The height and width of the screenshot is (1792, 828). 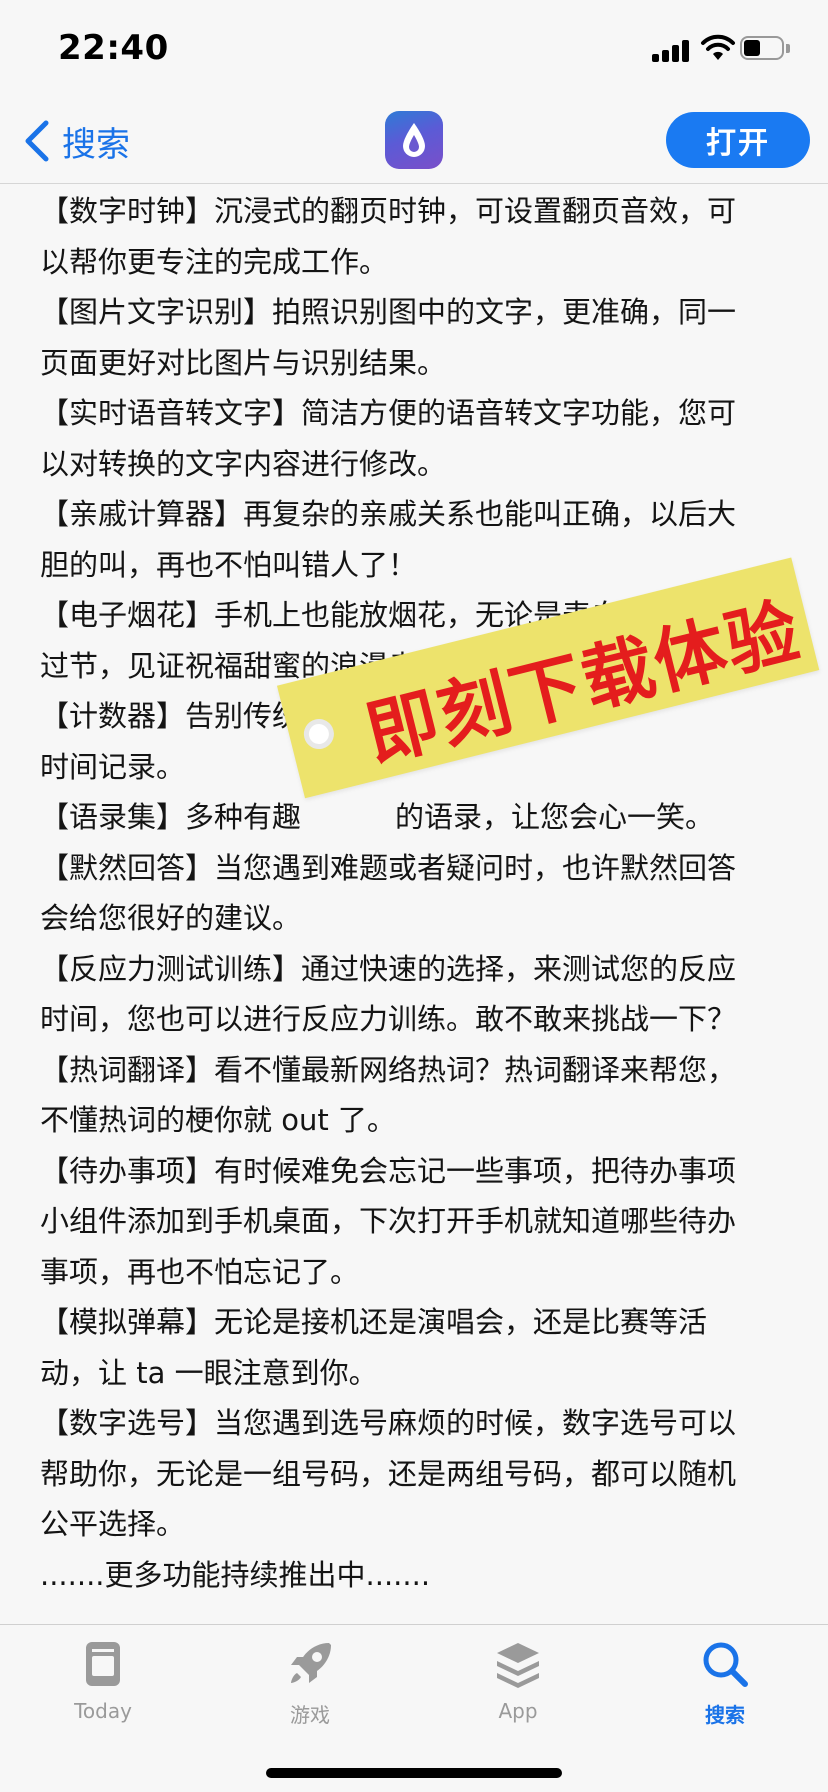 What do you see at coordinates (388, 968) in the screenshot?
I see `description-line: 【反应力测试训练】通过快速的选择，来测试您的反应` at bounding box center [388, 968].